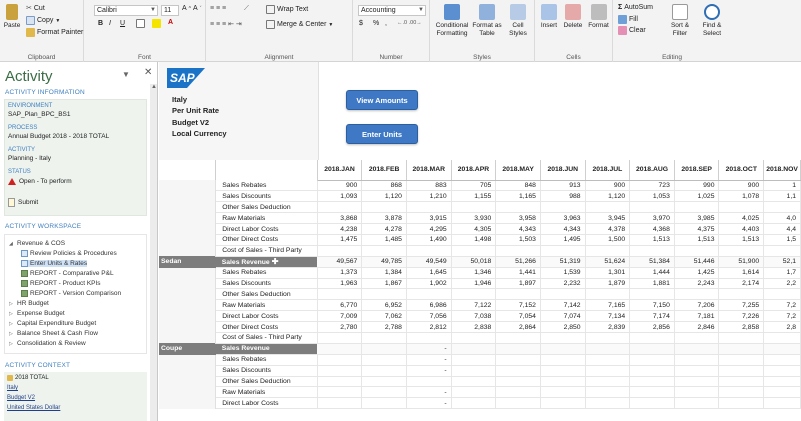 The image size is (801, 421). What do you see at coordinates (474, 196) in the screenshot?
I see `value-cell: 1,155` at bounding box center [474, 196].